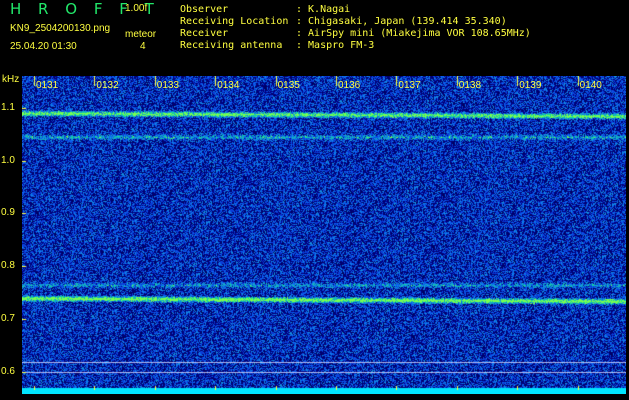  What do you see at coordinates (530, 85) in the screenshot?
I see `x-tick-label: 0139` at bounding box center [530, 85].